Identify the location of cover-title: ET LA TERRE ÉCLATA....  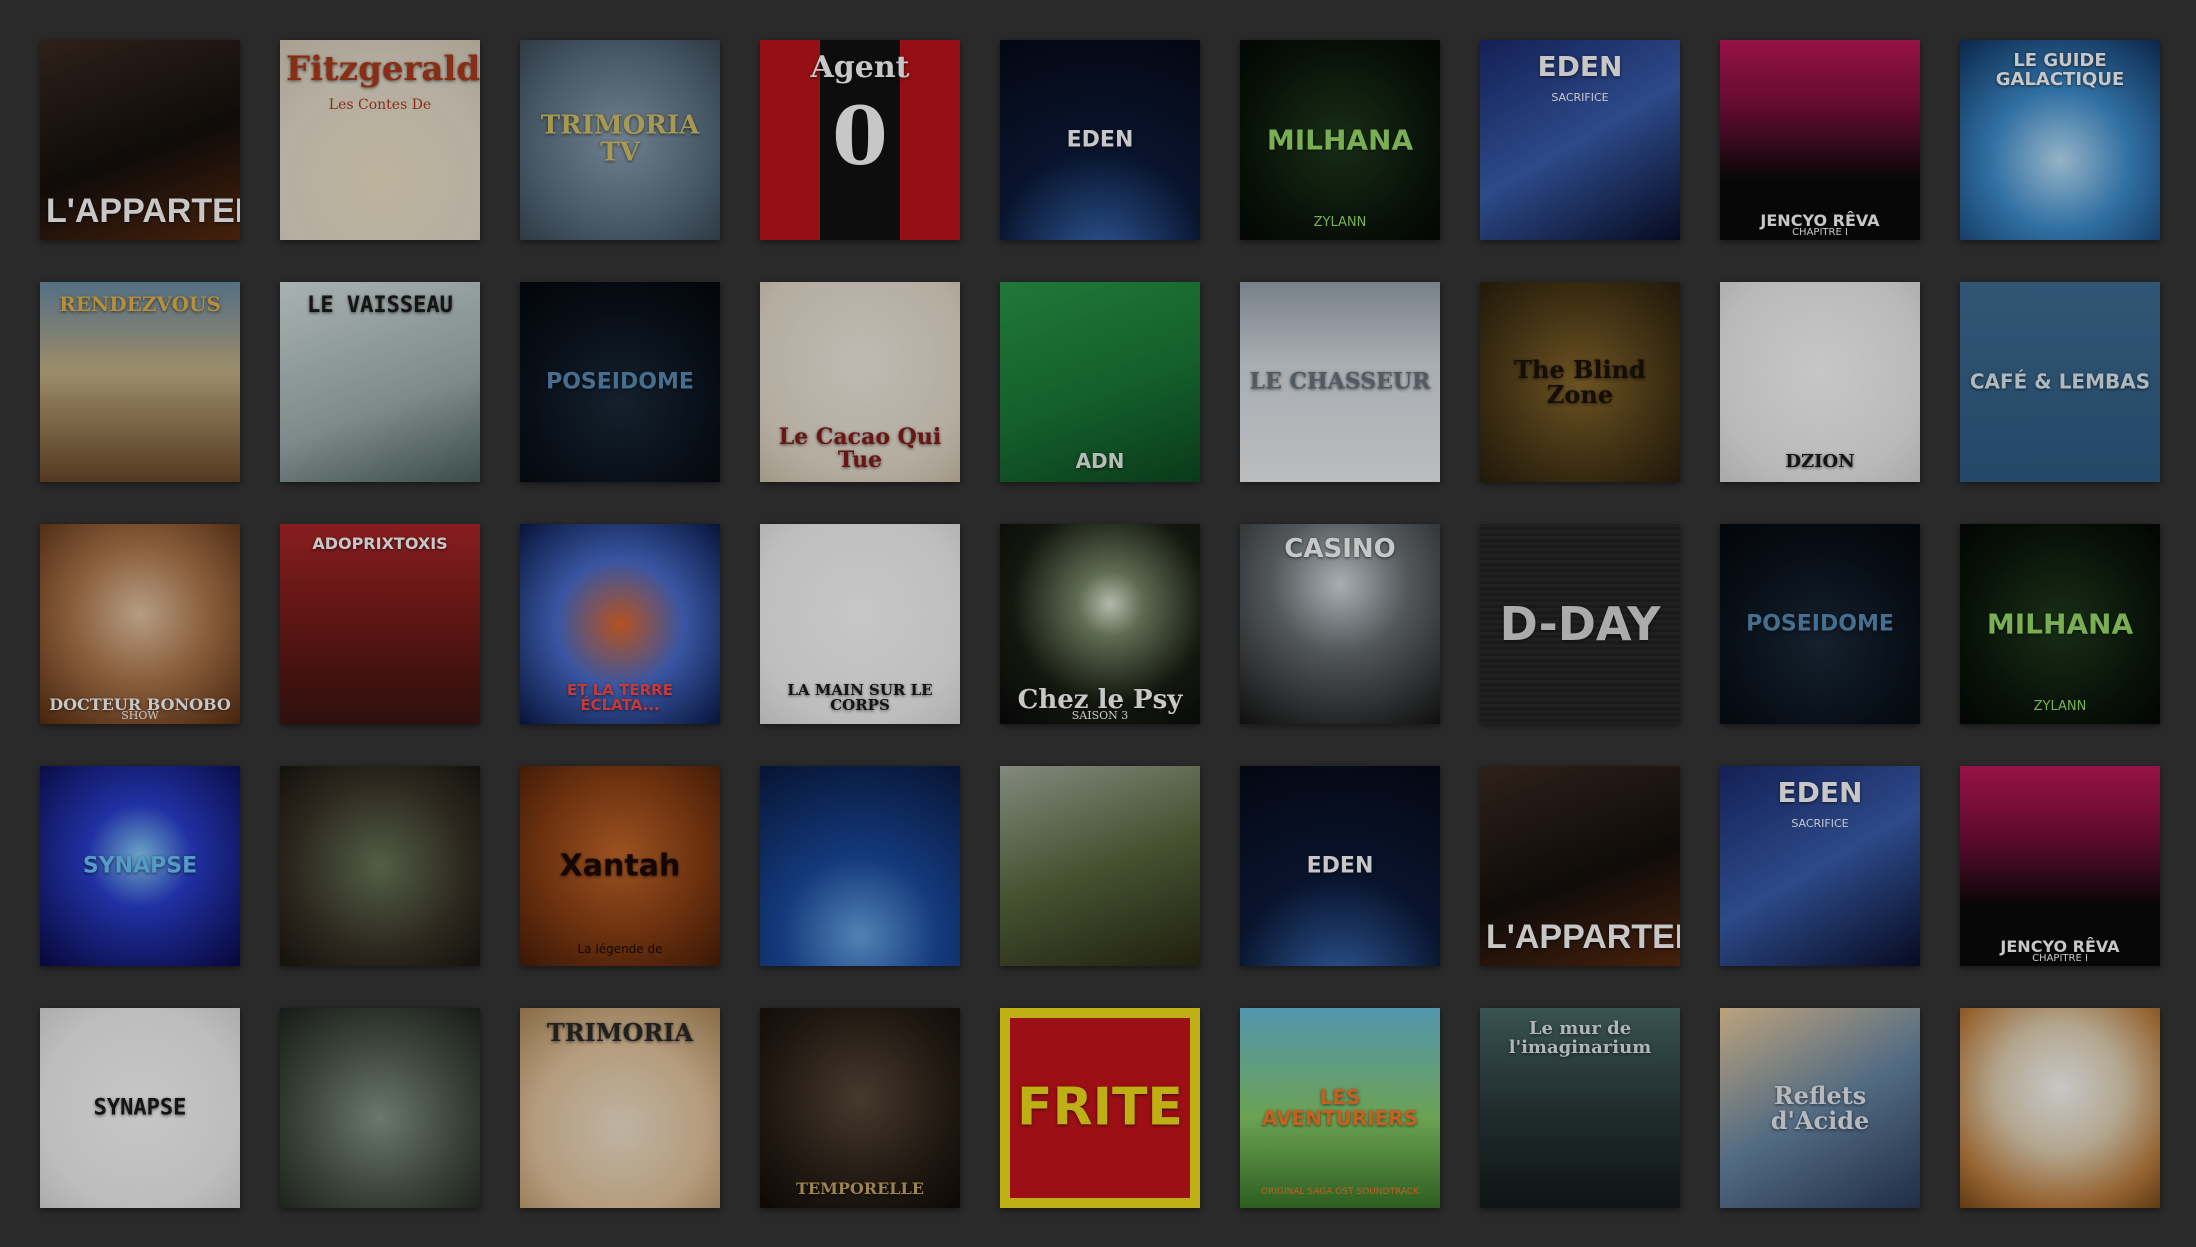
(620, 697).